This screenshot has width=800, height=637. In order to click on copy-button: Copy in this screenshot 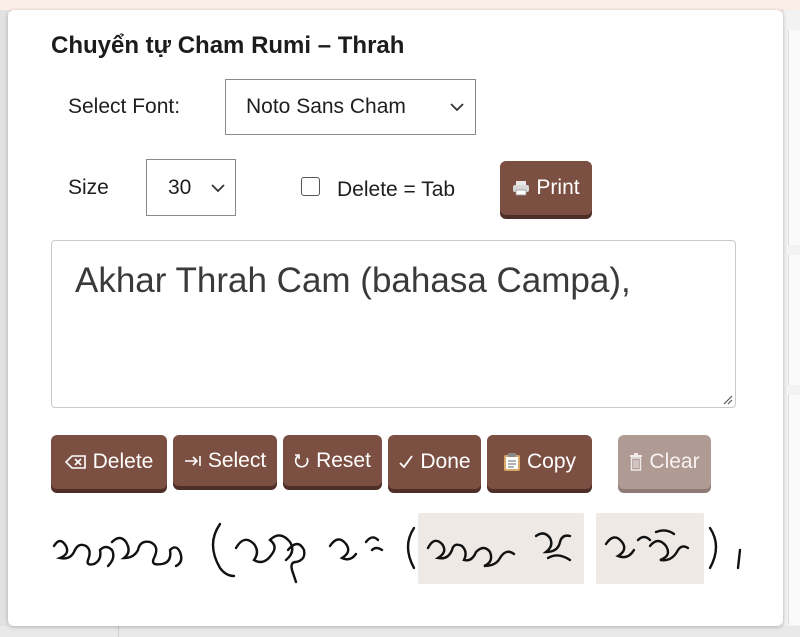, I will do `click(539, 462)`.